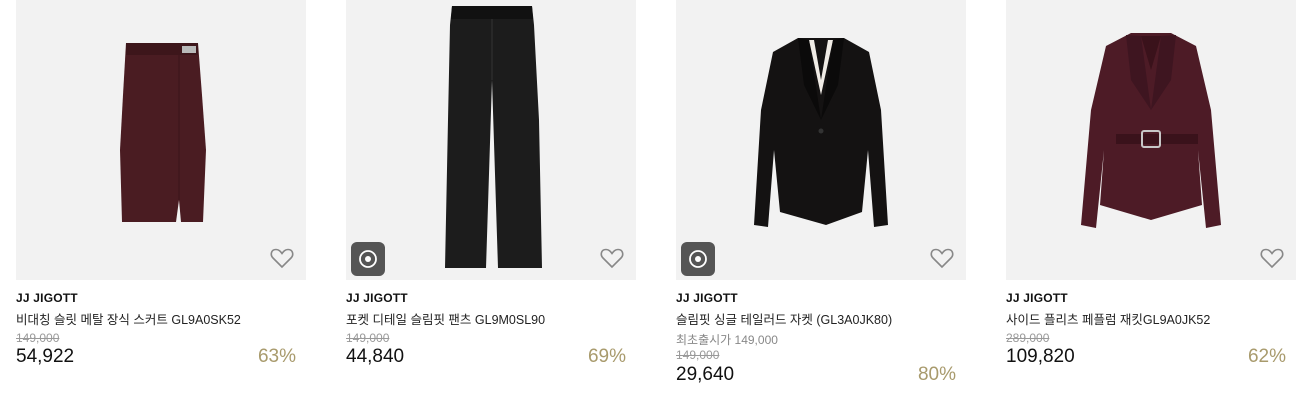 The width and height of the screenshot is (1300, 412). What do you see at coordinates (493, 137) in the screenshot?
I see `pants-image` at bounding box center [493, 137].